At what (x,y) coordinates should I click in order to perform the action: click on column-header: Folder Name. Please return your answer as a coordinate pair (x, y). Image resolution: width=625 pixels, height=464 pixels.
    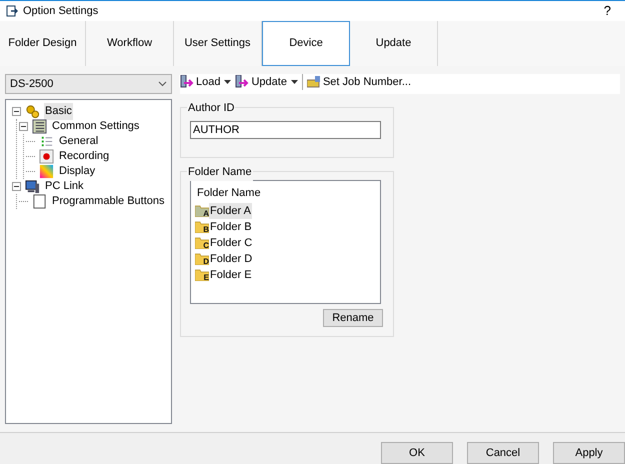
    Looking at the image, I should click on (229, 193).